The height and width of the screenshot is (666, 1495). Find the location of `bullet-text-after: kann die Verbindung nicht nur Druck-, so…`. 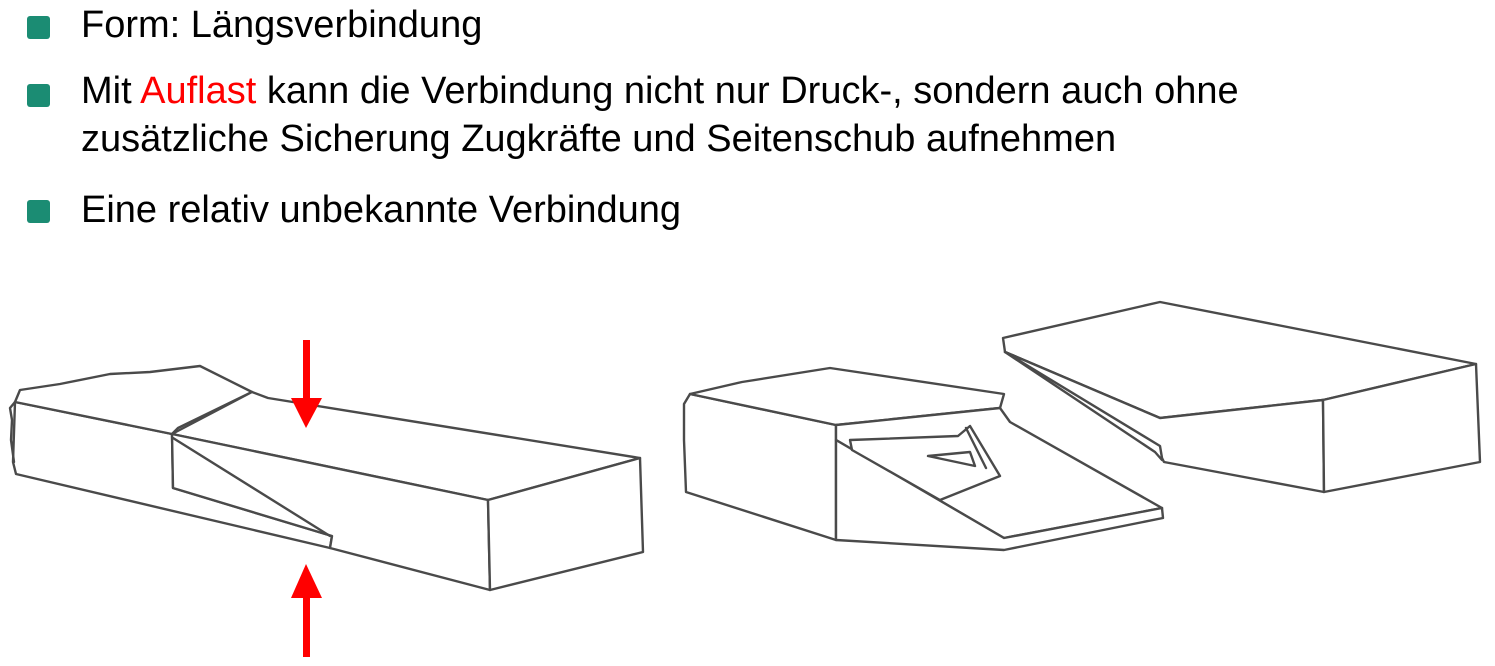

bullet-text-after: kann die Verbindung nicht nur Druck-, so… is located at coordinates (747, 91).